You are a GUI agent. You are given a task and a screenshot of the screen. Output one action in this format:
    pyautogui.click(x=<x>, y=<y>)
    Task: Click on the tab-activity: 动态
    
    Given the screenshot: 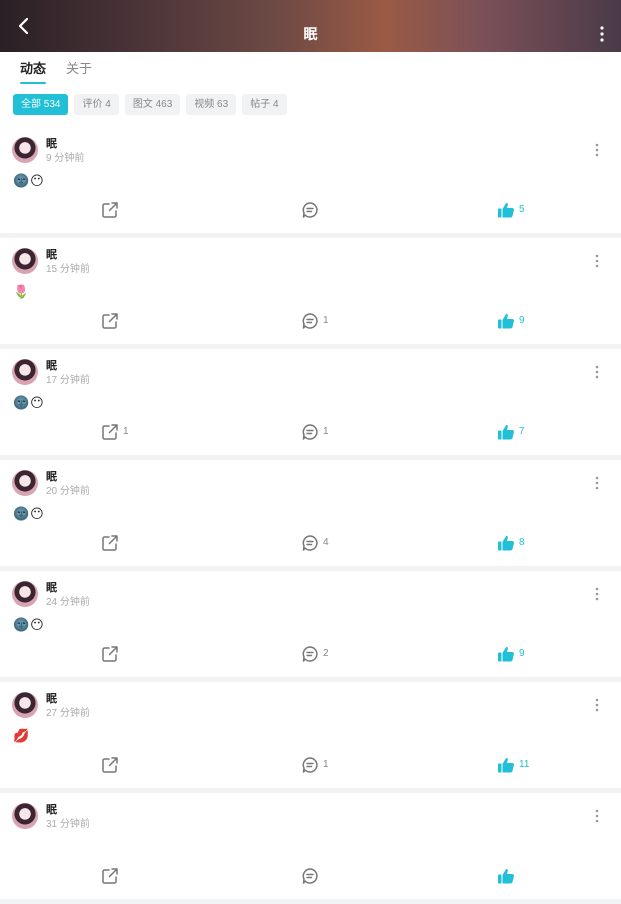 What is the action you would take?
    pyautogui.click(x=33, y=69)
    